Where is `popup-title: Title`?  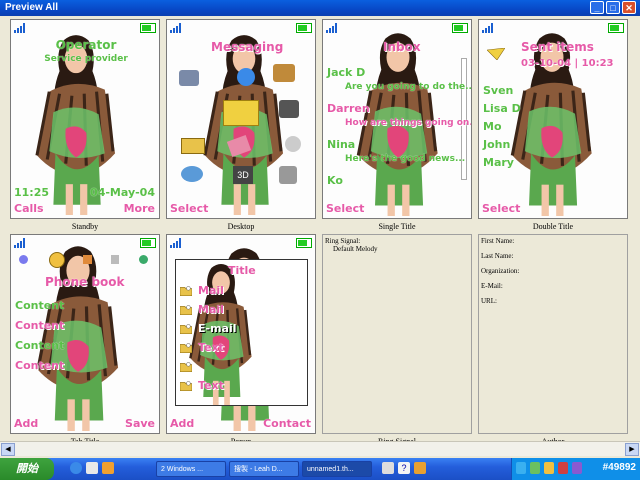
popup-title: Title is located at coordinates (242, 270).